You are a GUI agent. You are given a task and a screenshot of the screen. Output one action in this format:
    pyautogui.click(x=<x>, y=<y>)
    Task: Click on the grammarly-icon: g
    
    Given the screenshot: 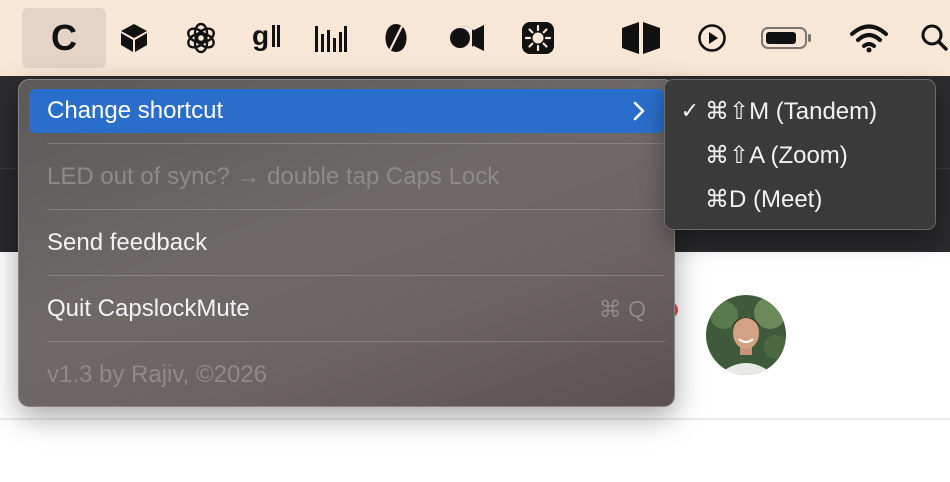 What is the action you would take?
    pyautogui.click(x=266, y=38)
    